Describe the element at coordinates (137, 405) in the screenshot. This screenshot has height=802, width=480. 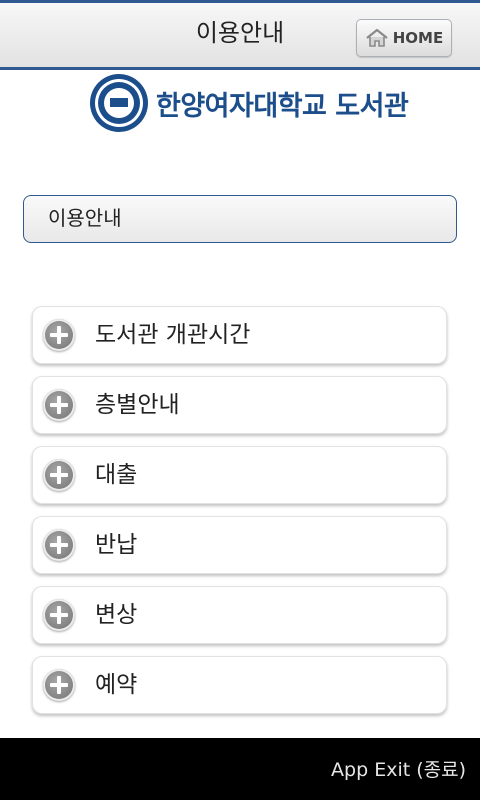
I see `menu-item-label: 층별안내` at that location.